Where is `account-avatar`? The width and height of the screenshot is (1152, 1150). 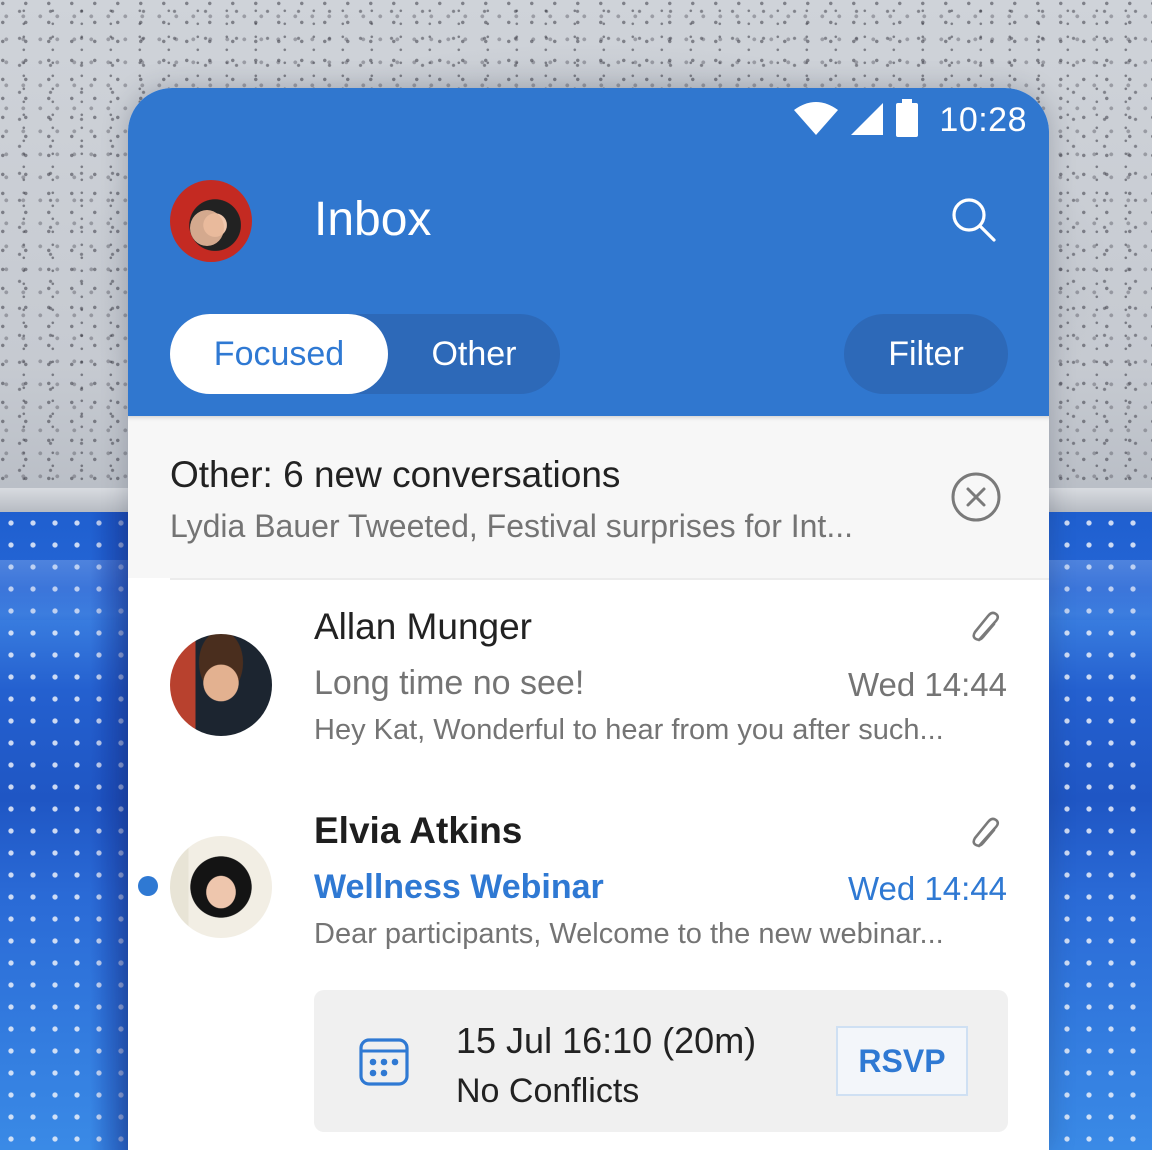
account-avatar is located at coordinates (211, 221).